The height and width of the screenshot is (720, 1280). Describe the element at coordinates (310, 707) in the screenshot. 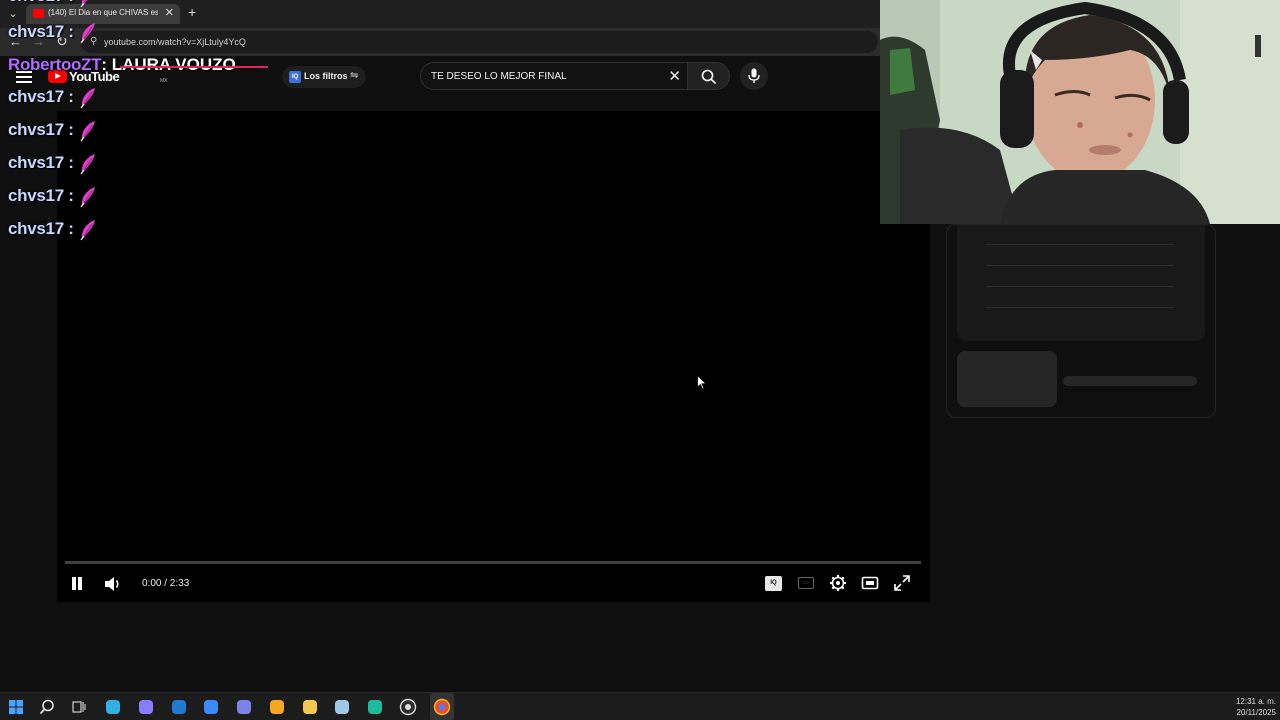

I see `file-explorer-icon` at that location.